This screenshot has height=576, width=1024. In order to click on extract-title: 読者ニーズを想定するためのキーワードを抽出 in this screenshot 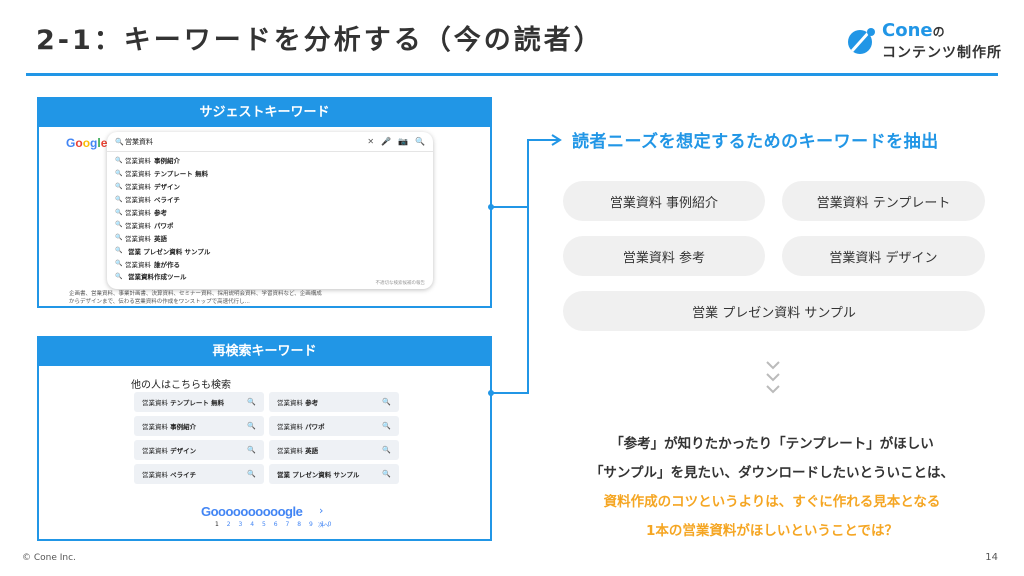, I will do `click(755, 142)`.